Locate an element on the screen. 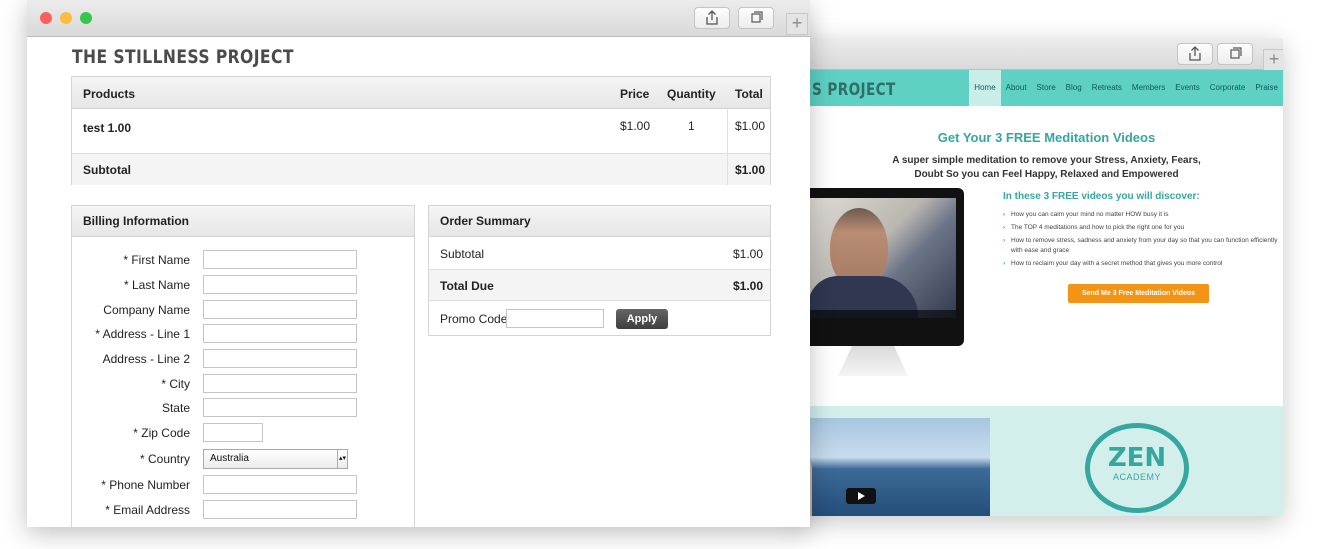  video-monitor is located at coordinates (877, 267).